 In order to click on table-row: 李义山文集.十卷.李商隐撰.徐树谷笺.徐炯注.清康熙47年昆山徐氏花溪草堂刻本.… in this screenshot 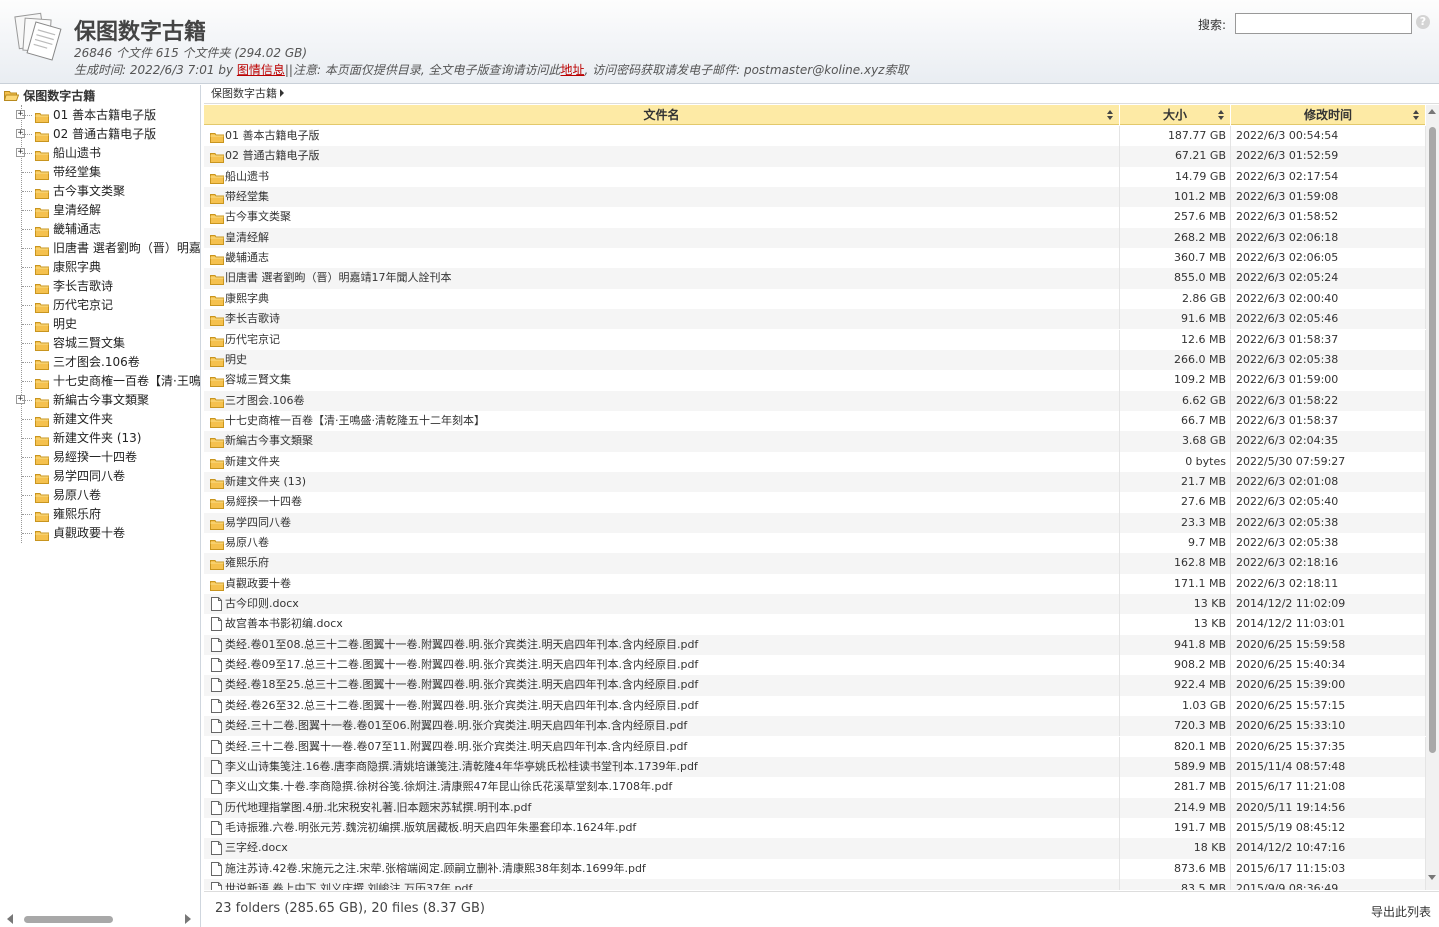, I will do `click(815, 787)`.